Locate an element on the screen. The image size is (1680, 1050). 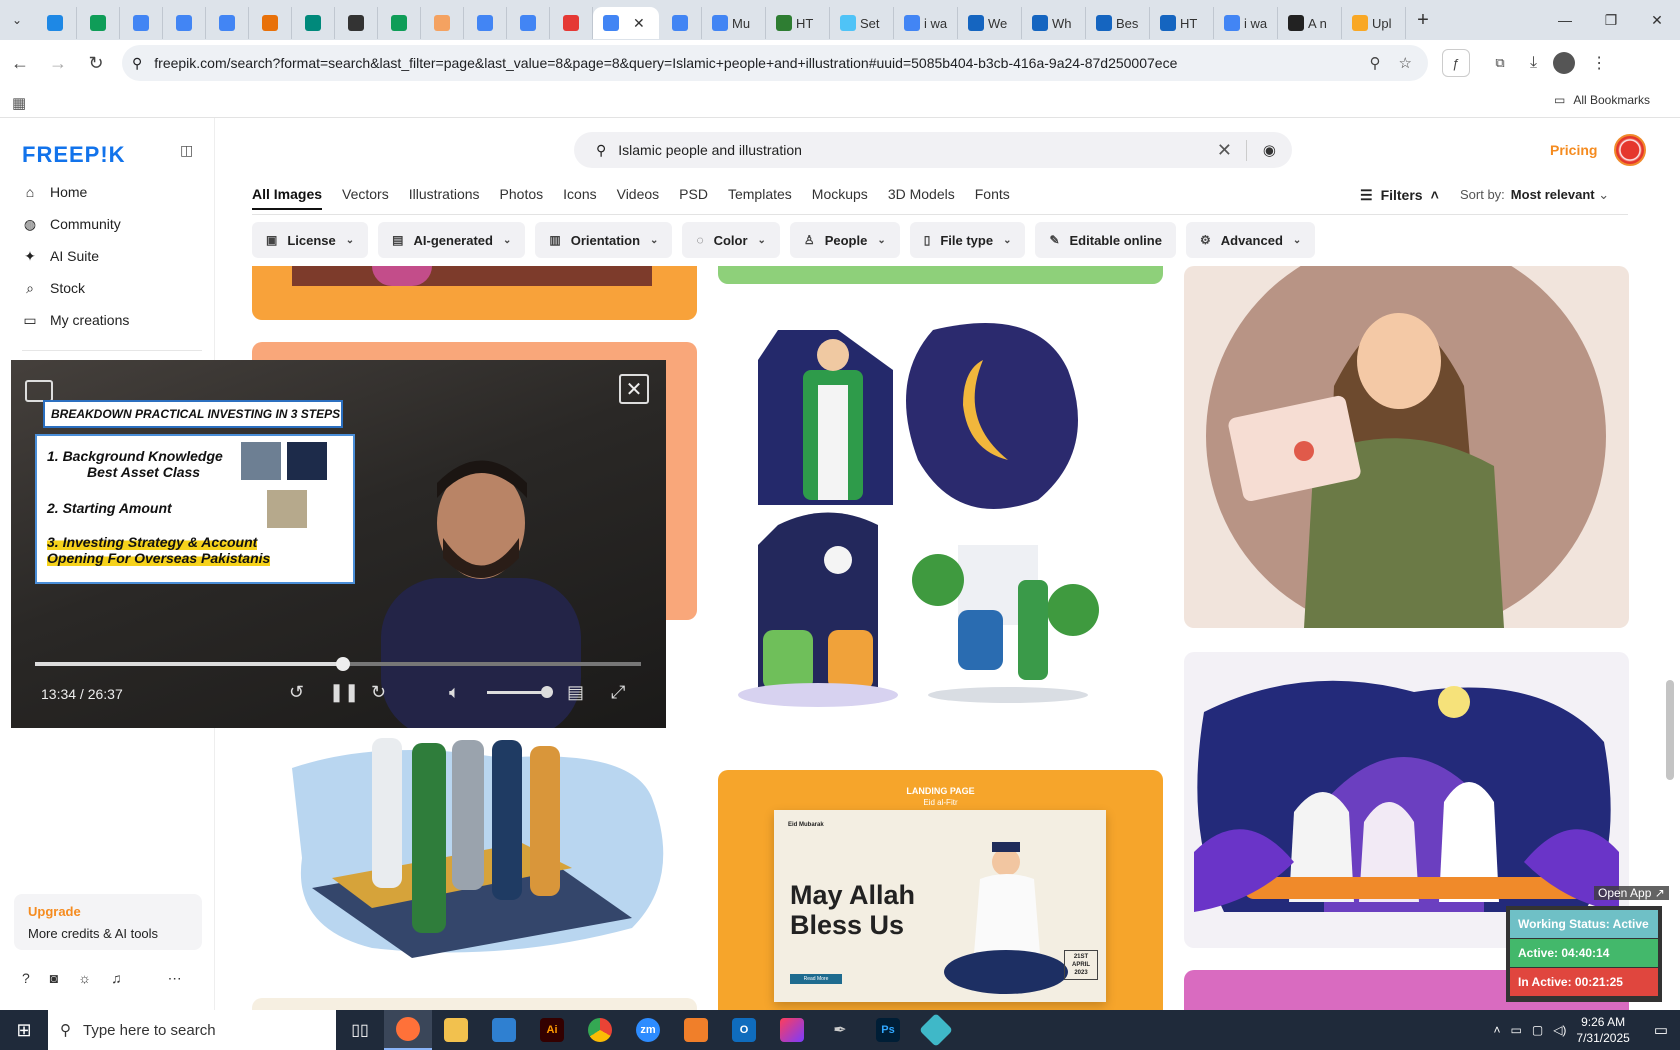
volume-icon: 🔈︎ is located at coordinates (454, 692).